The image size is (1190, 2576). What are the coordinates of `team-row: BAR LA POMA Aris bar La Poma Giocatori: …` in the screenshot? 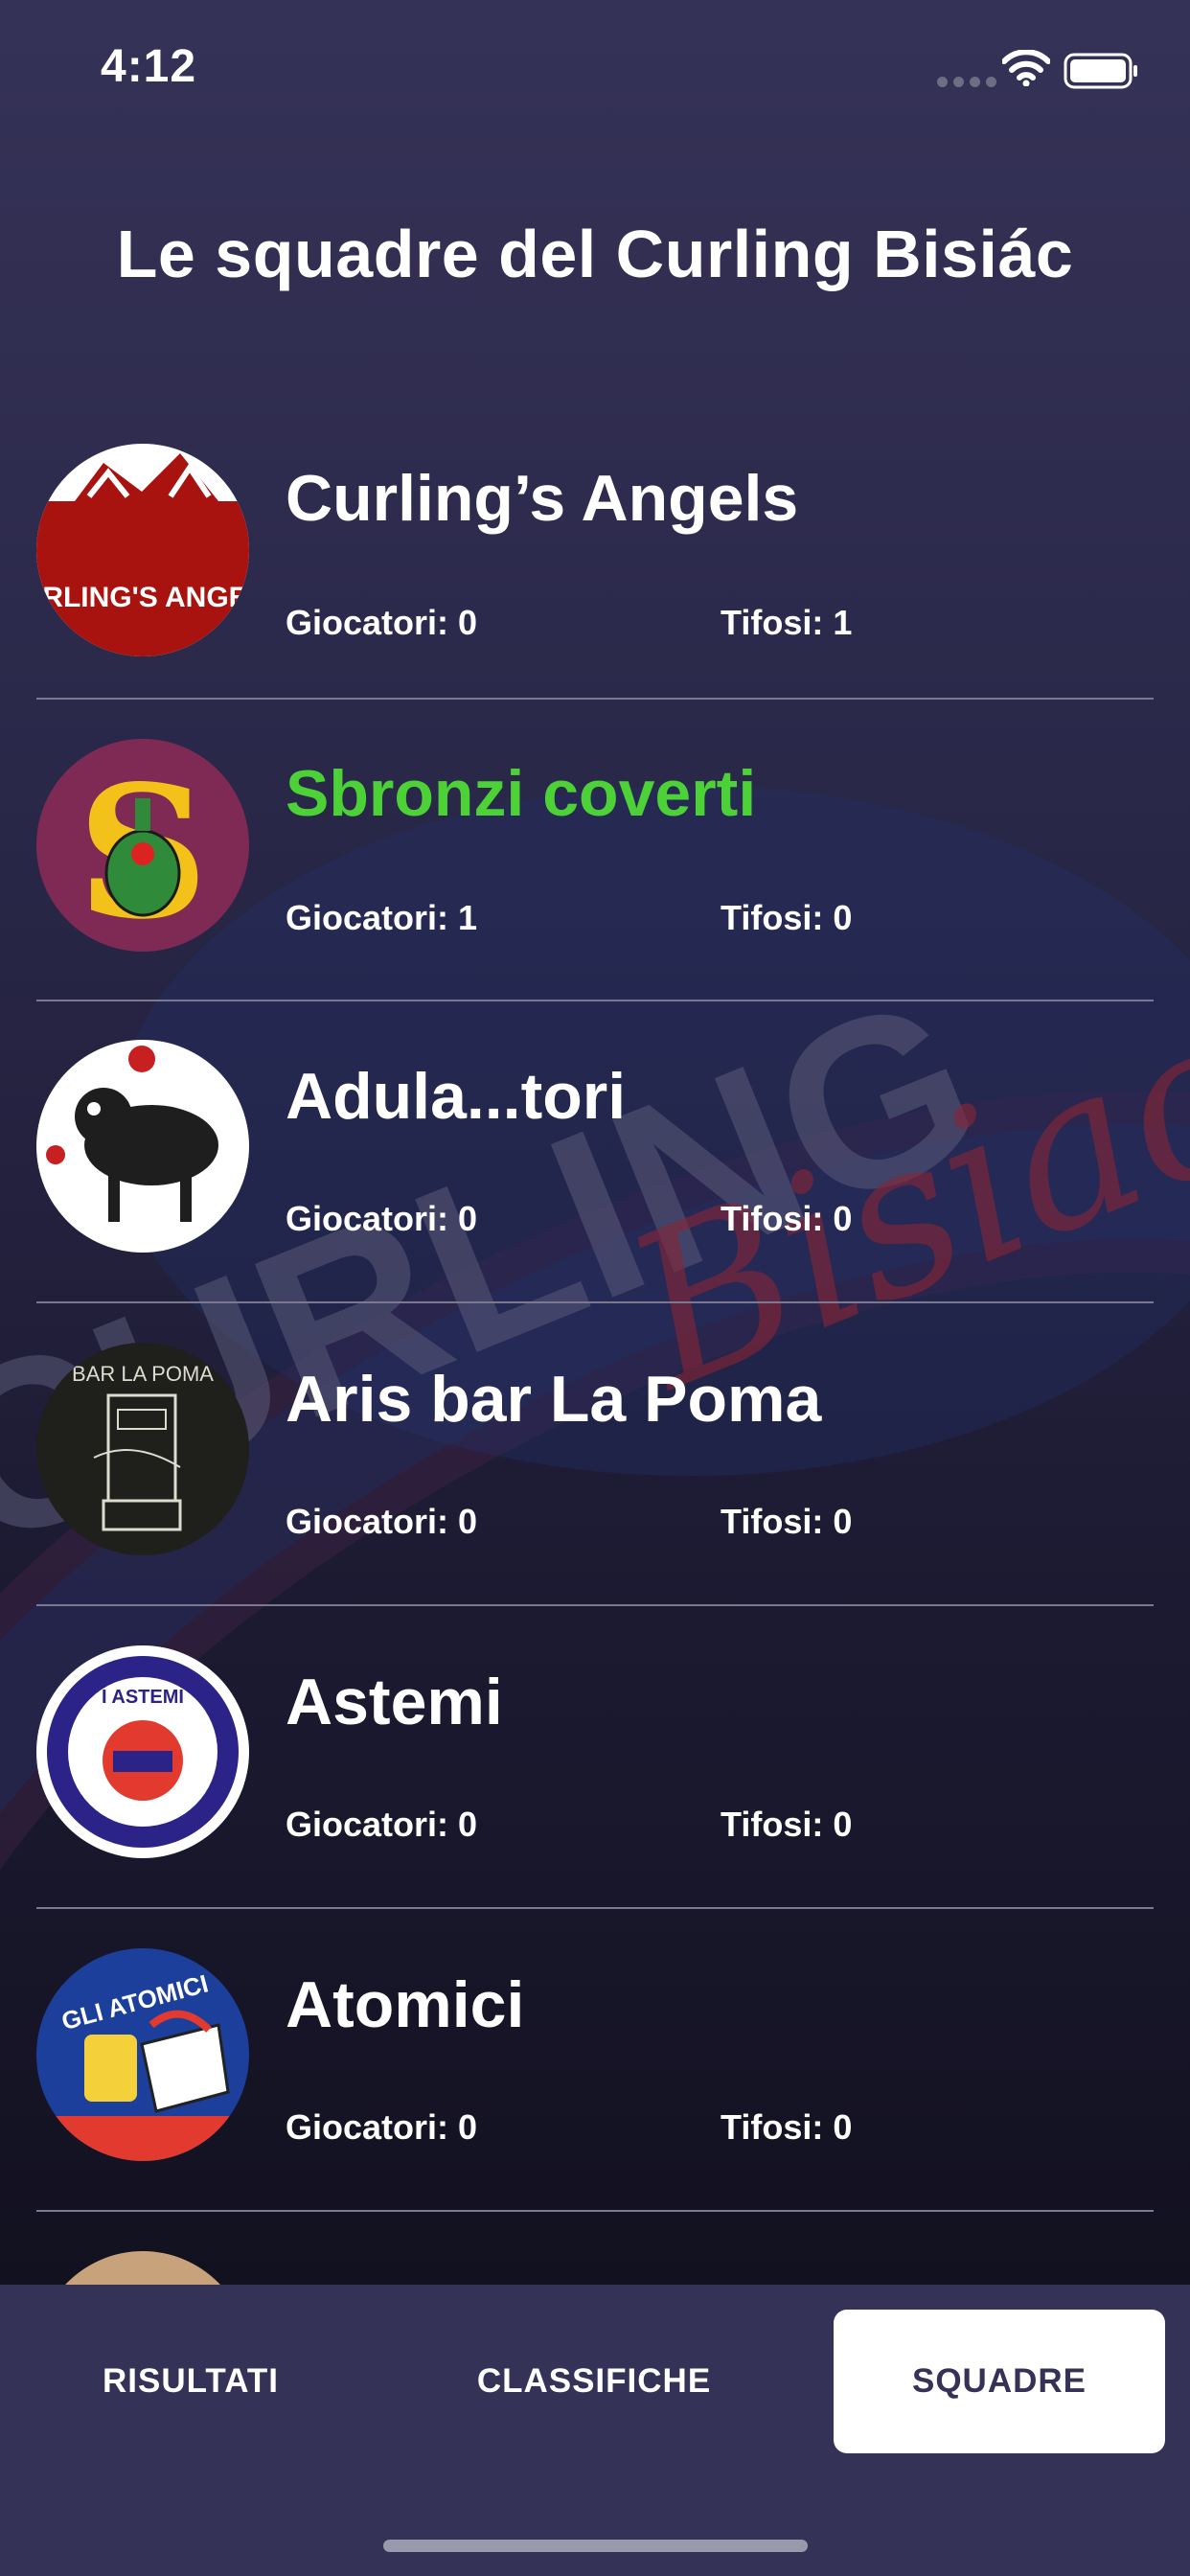 It's located at (595, 1486).